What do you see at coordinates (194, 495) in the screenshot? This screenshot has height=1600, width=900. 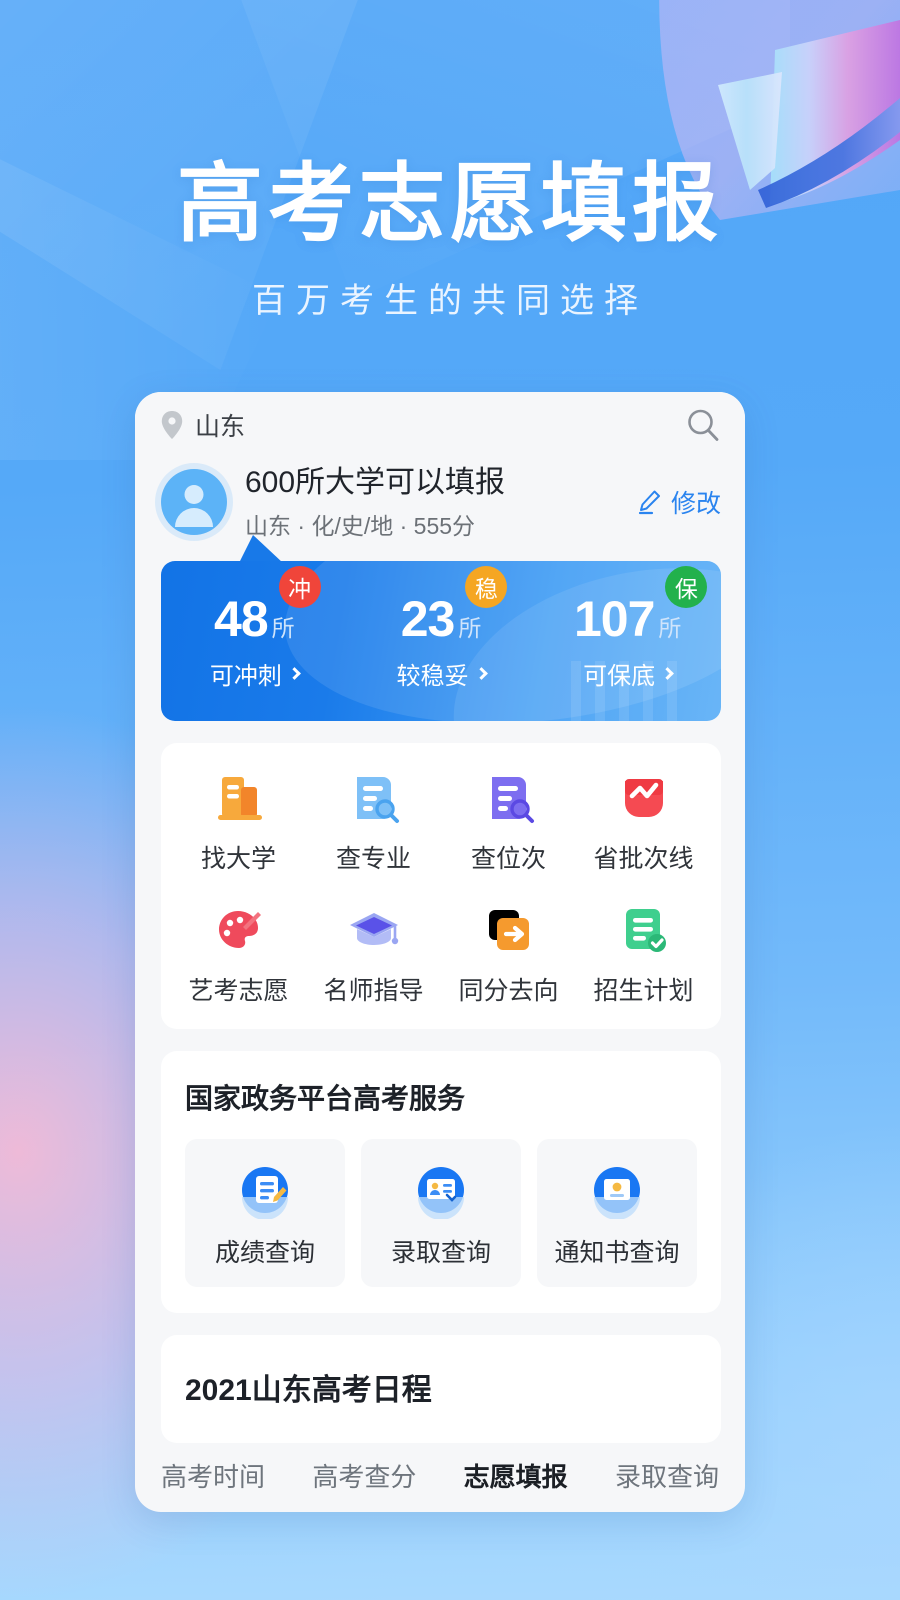 I see `avatar-head` at bounding box center [194, 495].